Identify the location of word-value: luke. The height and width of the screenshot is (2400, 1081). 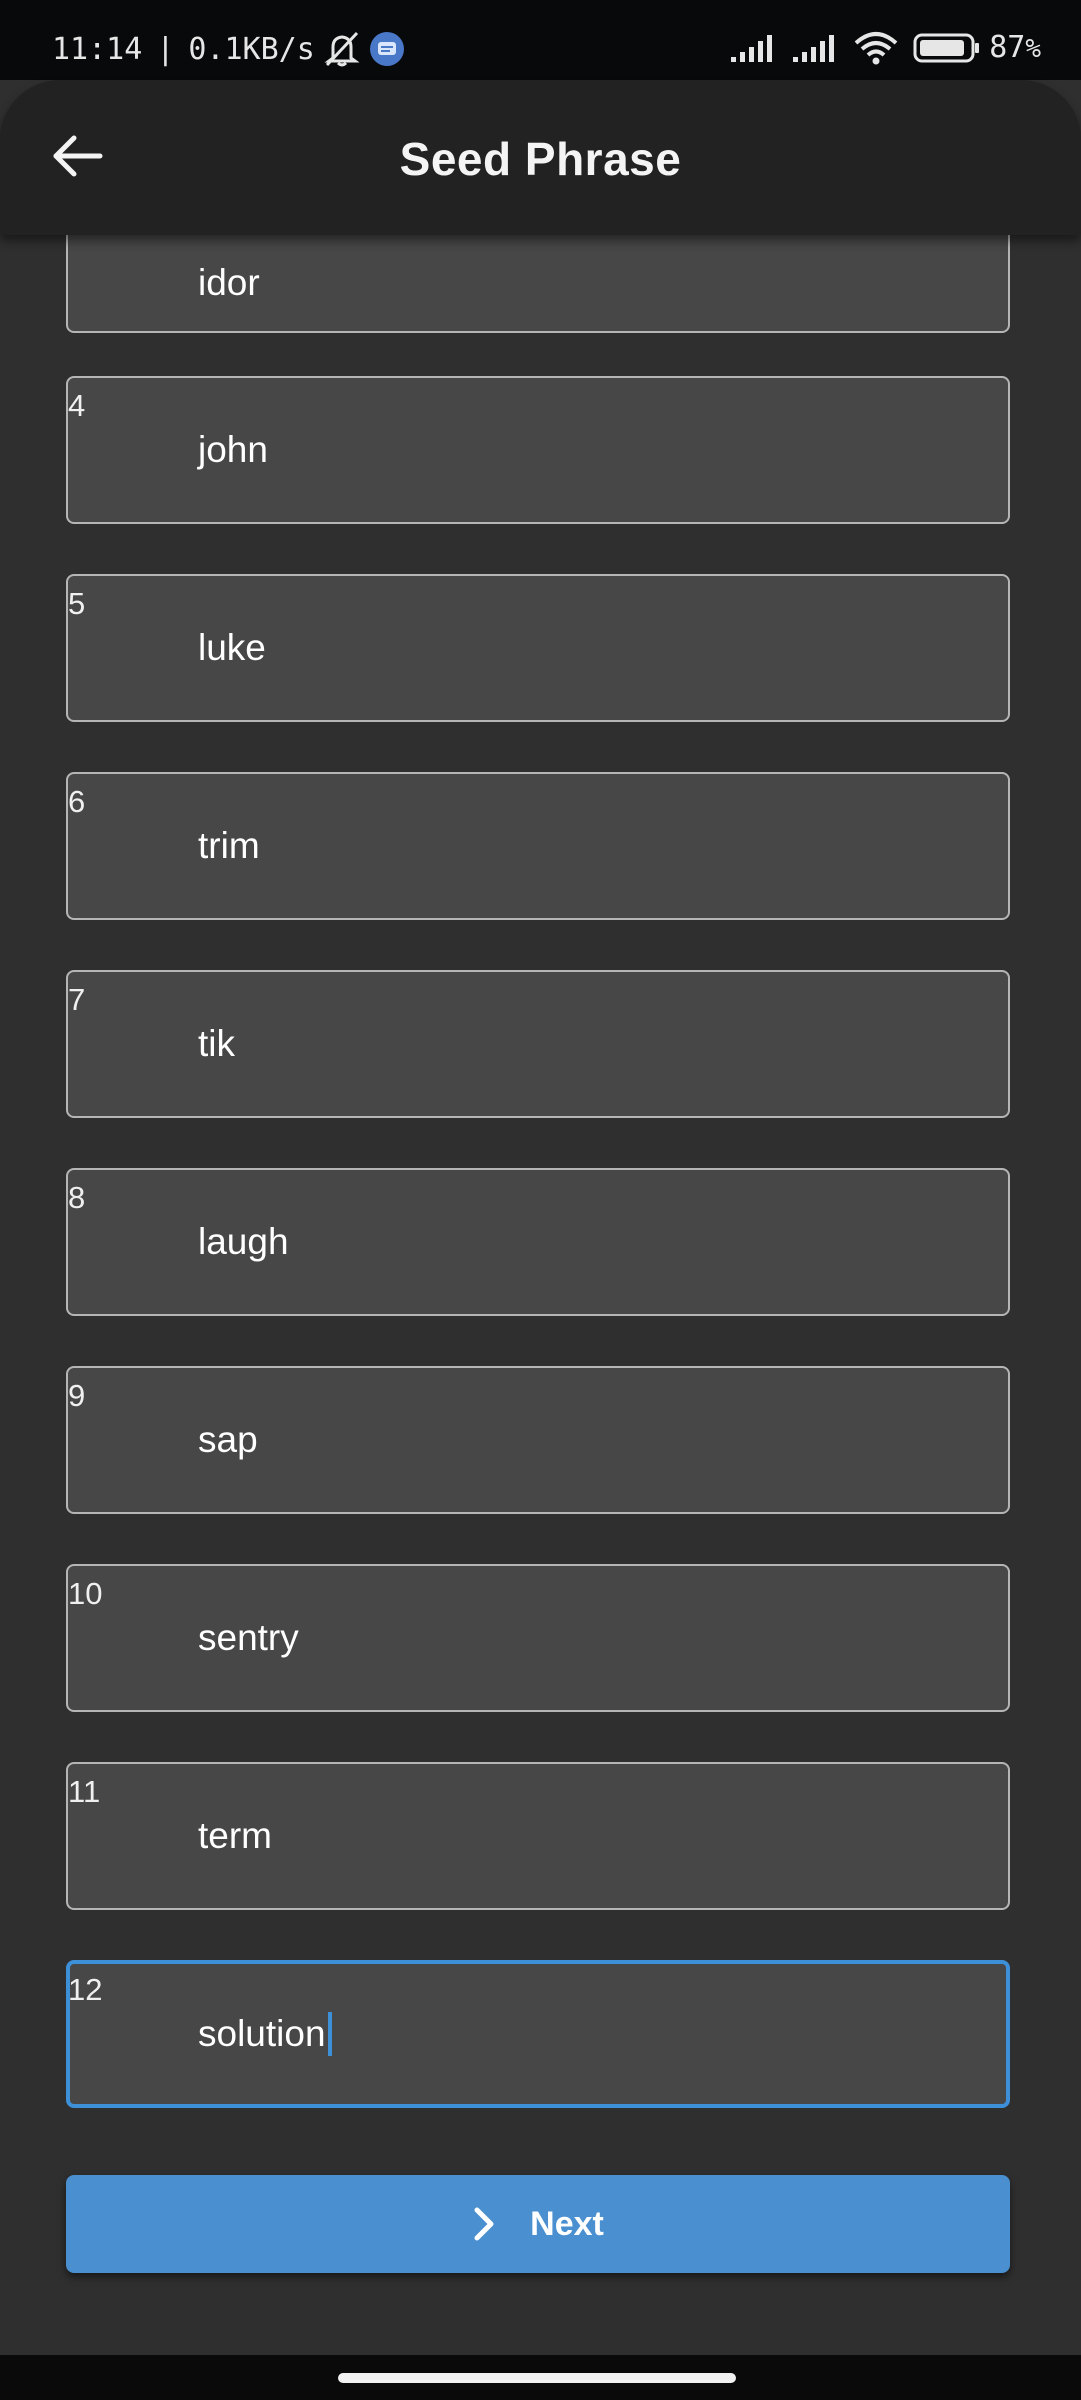
(232, 647).